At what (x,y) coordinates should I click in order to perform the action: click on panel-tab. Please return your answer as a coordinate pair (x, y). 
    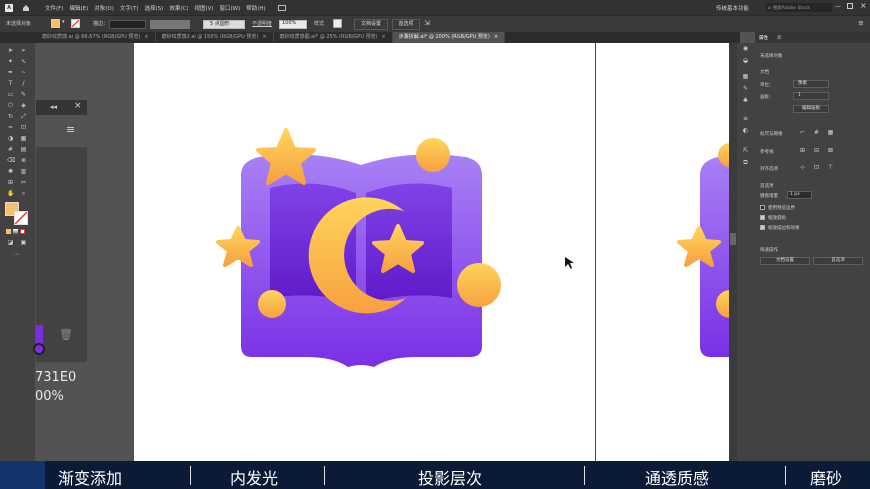
    Looking at the image, I should click on (61, 131).